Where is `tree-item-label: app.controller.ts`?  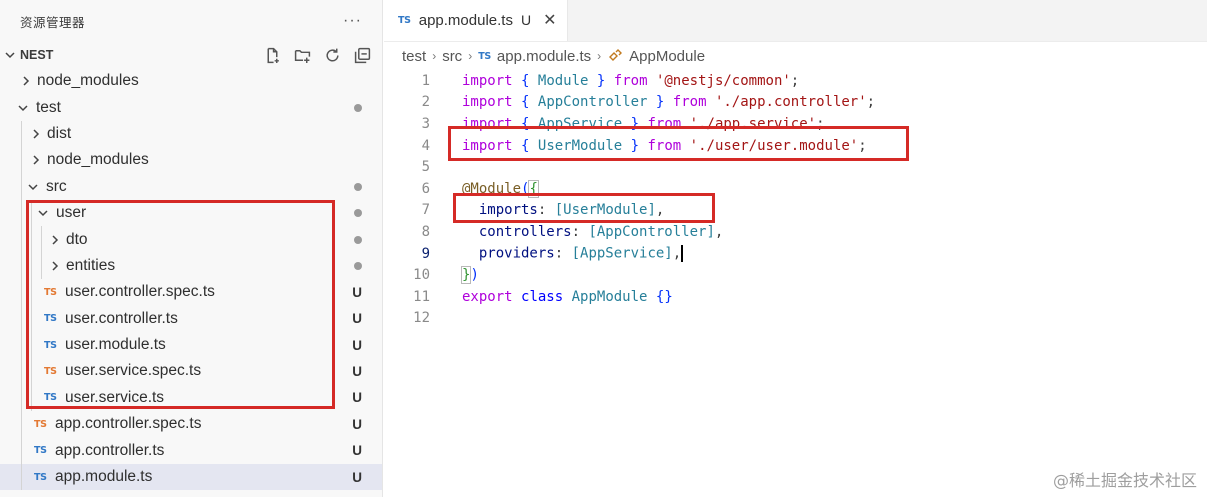
tree-item-label: app.controller.ts is located at coordinates (110, 450).